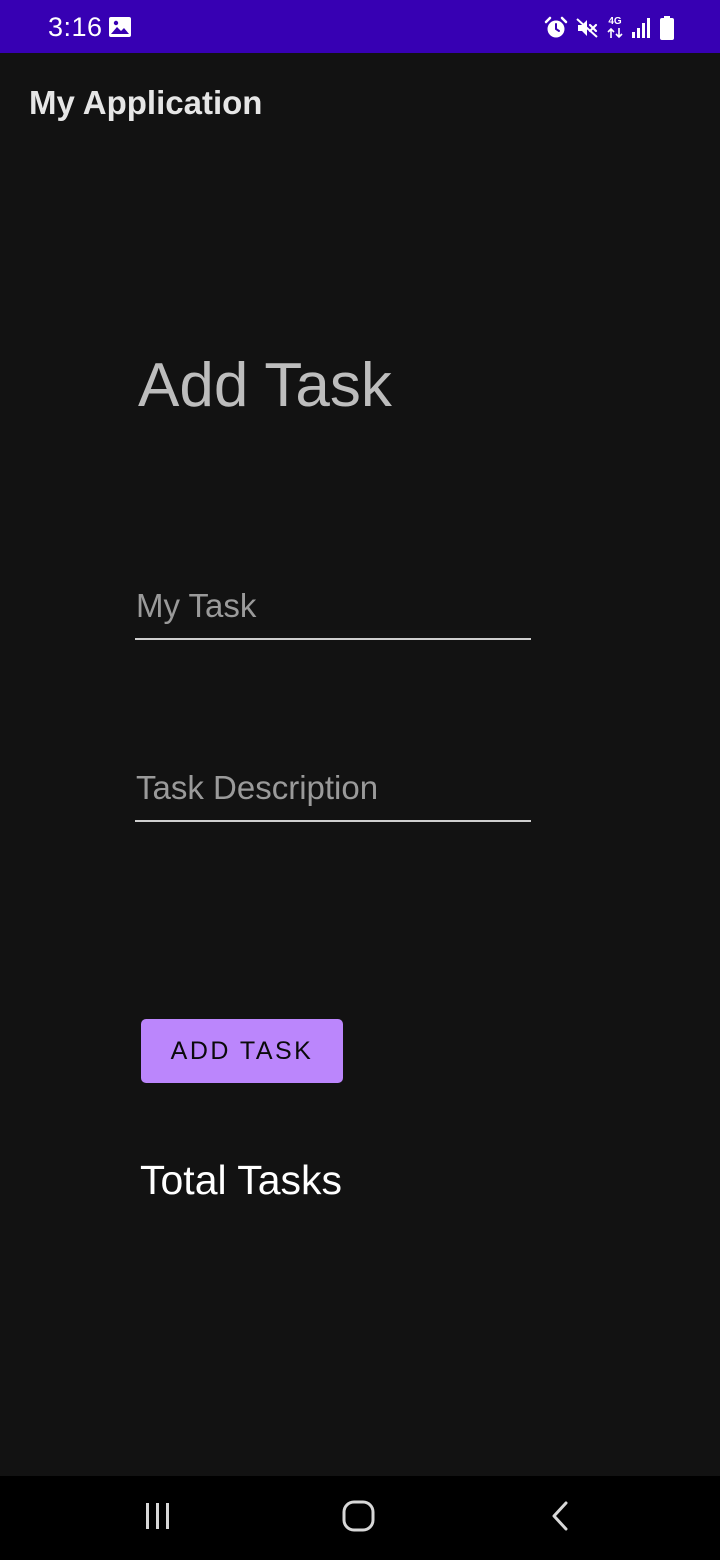 The width and height of the screenshot is (720, 1560). I want to click on status-bar: 3:16 4G, so click(360, 26).